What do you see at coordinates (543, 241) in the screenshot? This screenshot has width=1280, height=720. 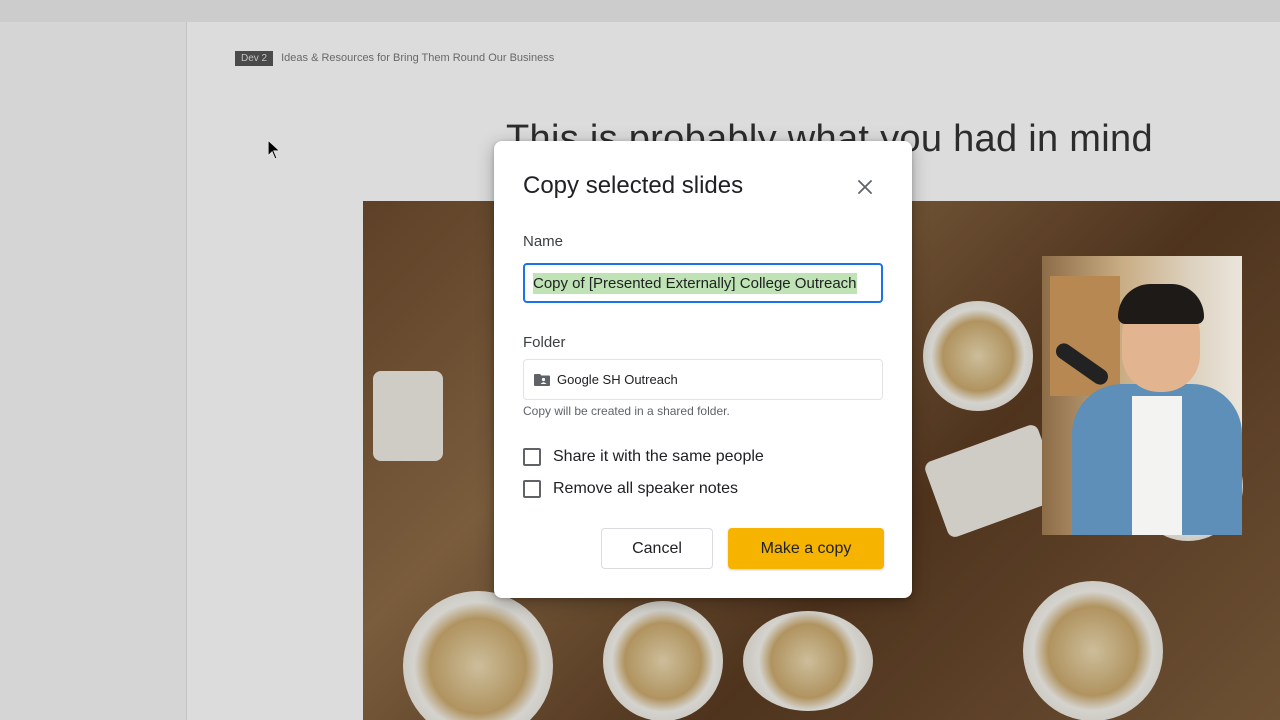 I see `name-label: Name` at bounding box center [543, 241].